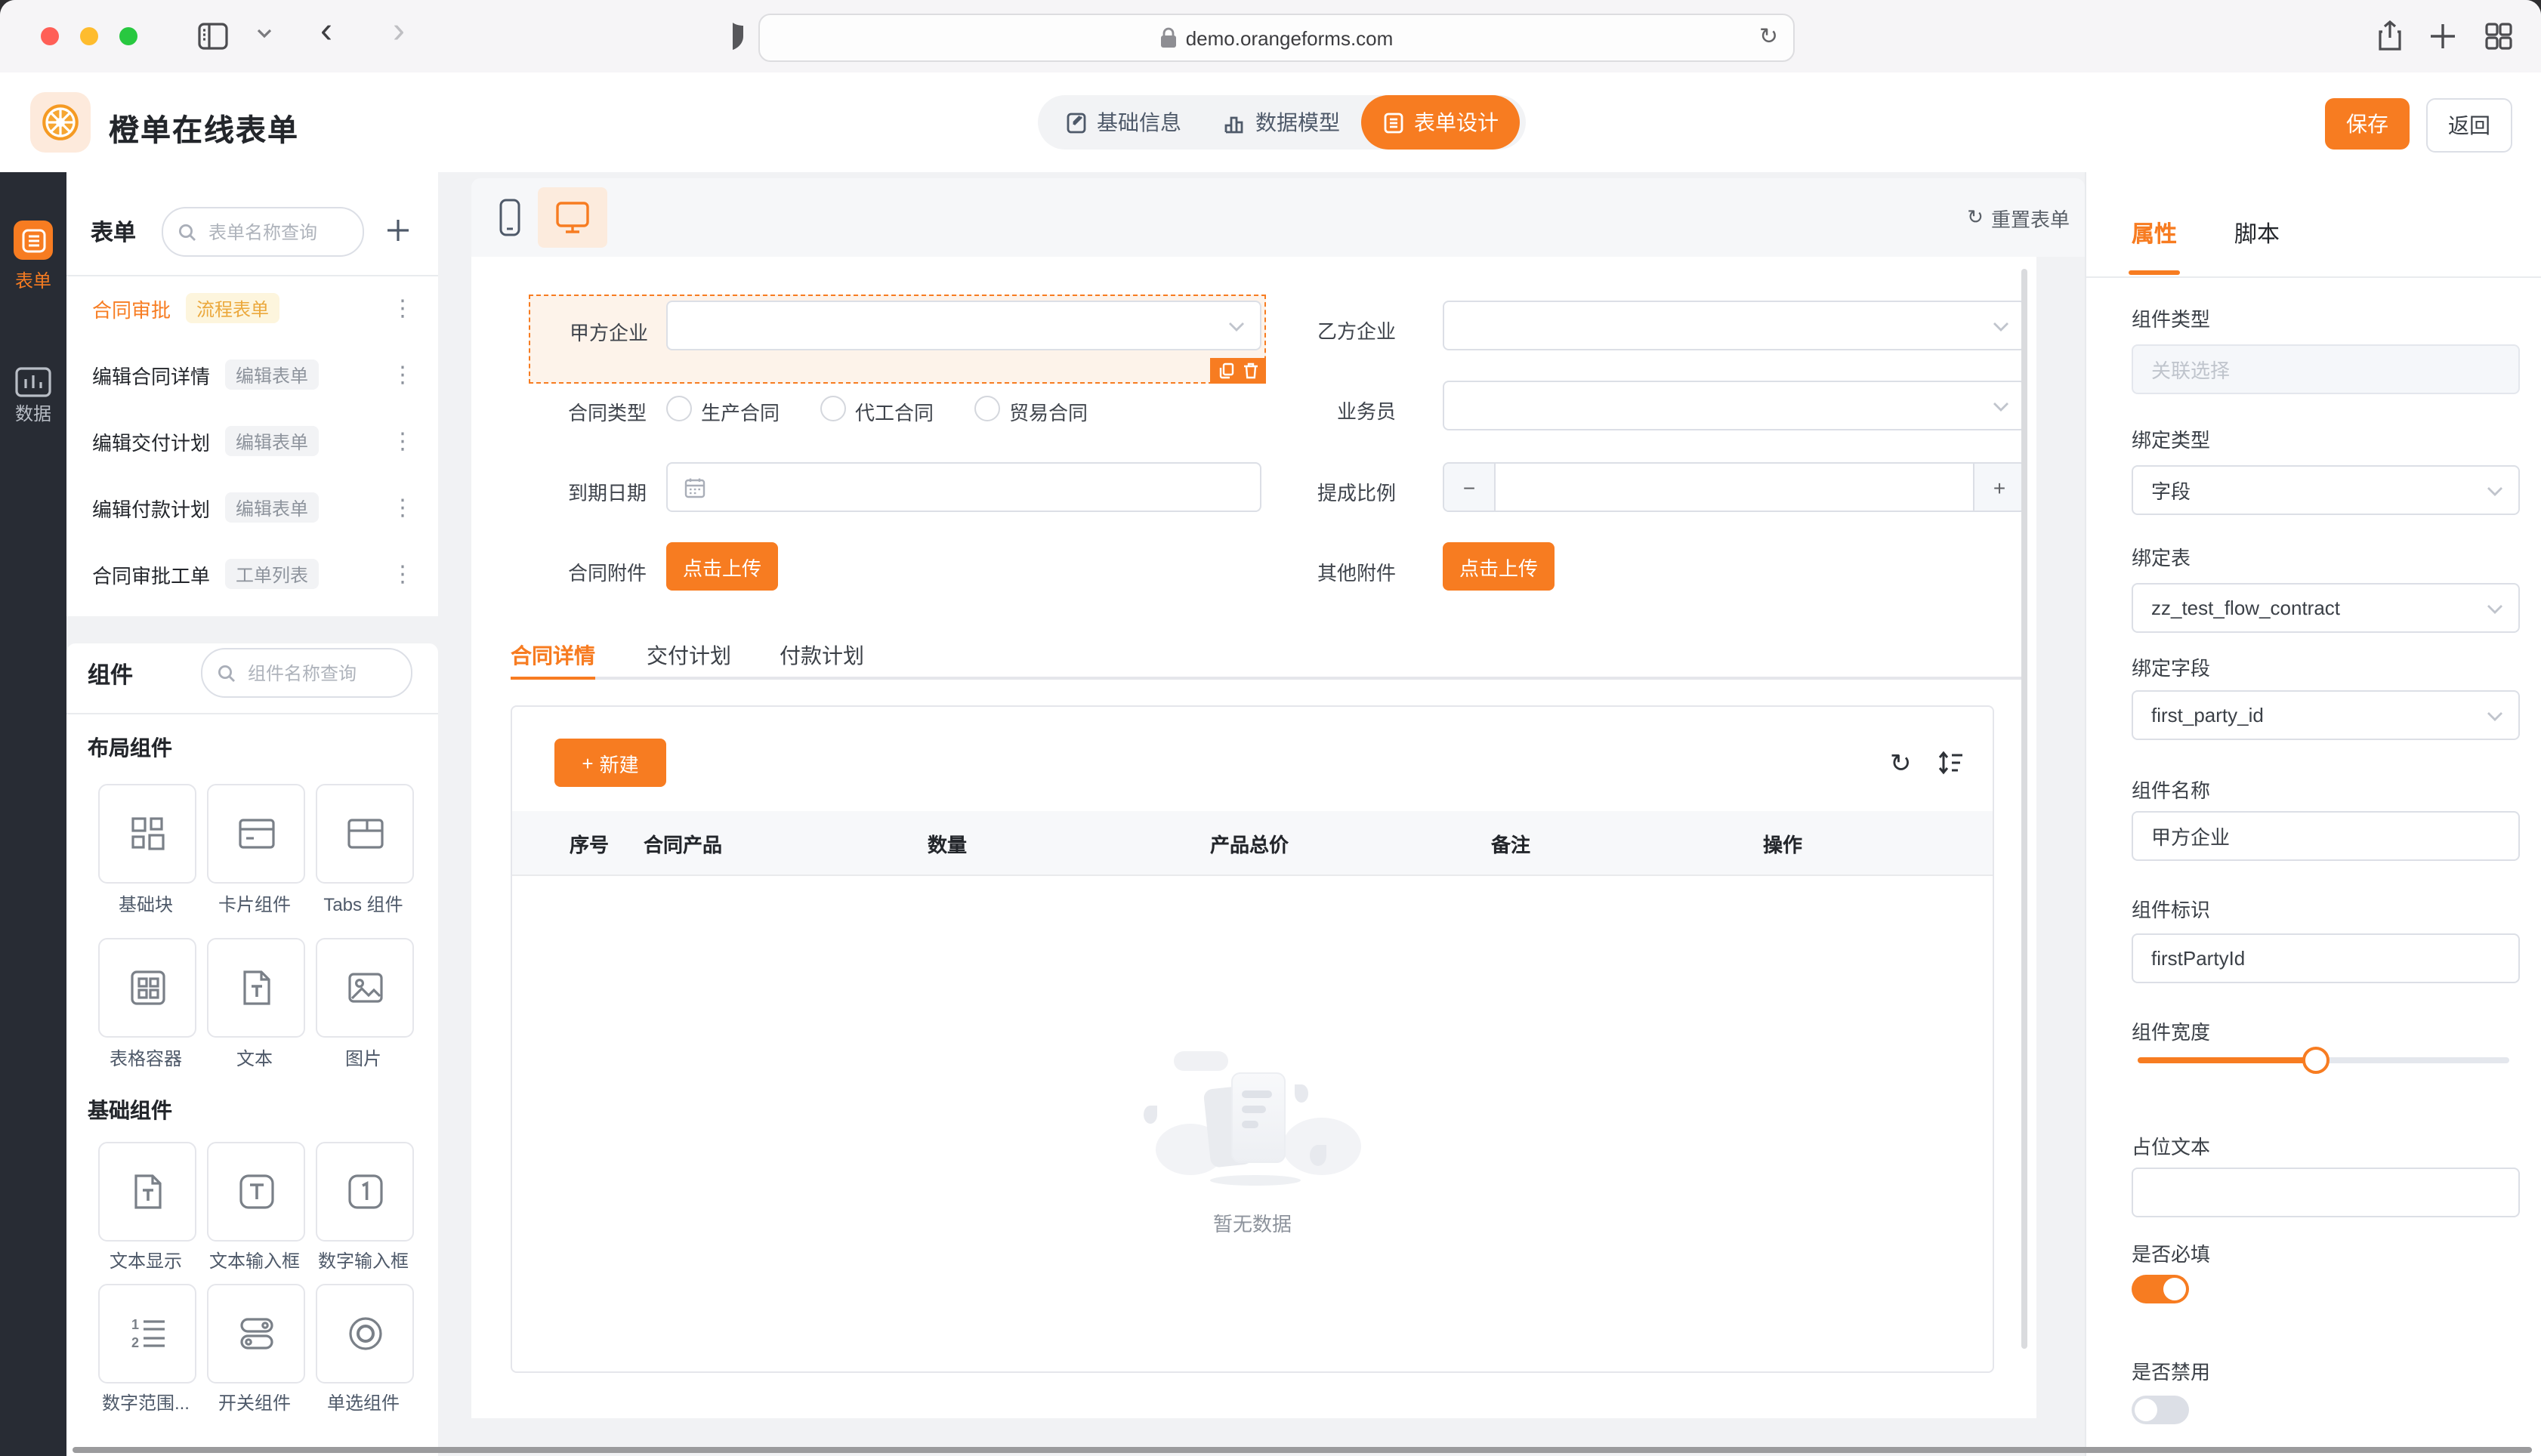 The image size is (2541, 1456). I want to click on first-party-select, so click(963, 325).